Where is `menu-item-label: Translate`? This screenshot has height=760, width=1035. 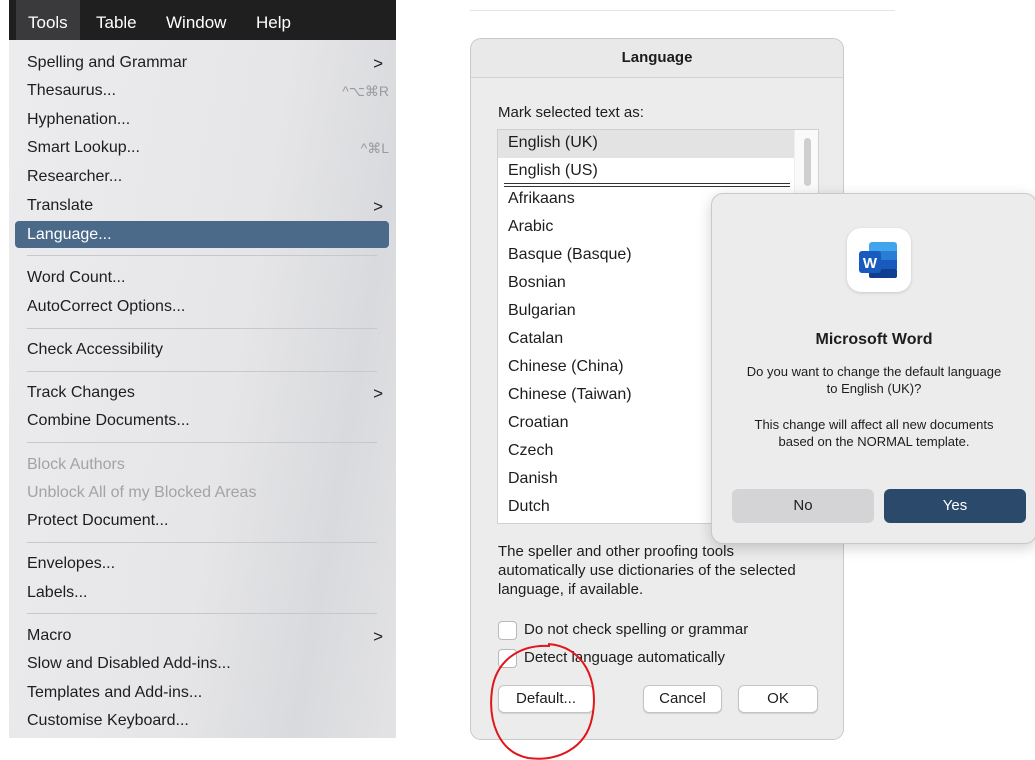 menu-item-label: Translate is located at coordinates (60, 205).